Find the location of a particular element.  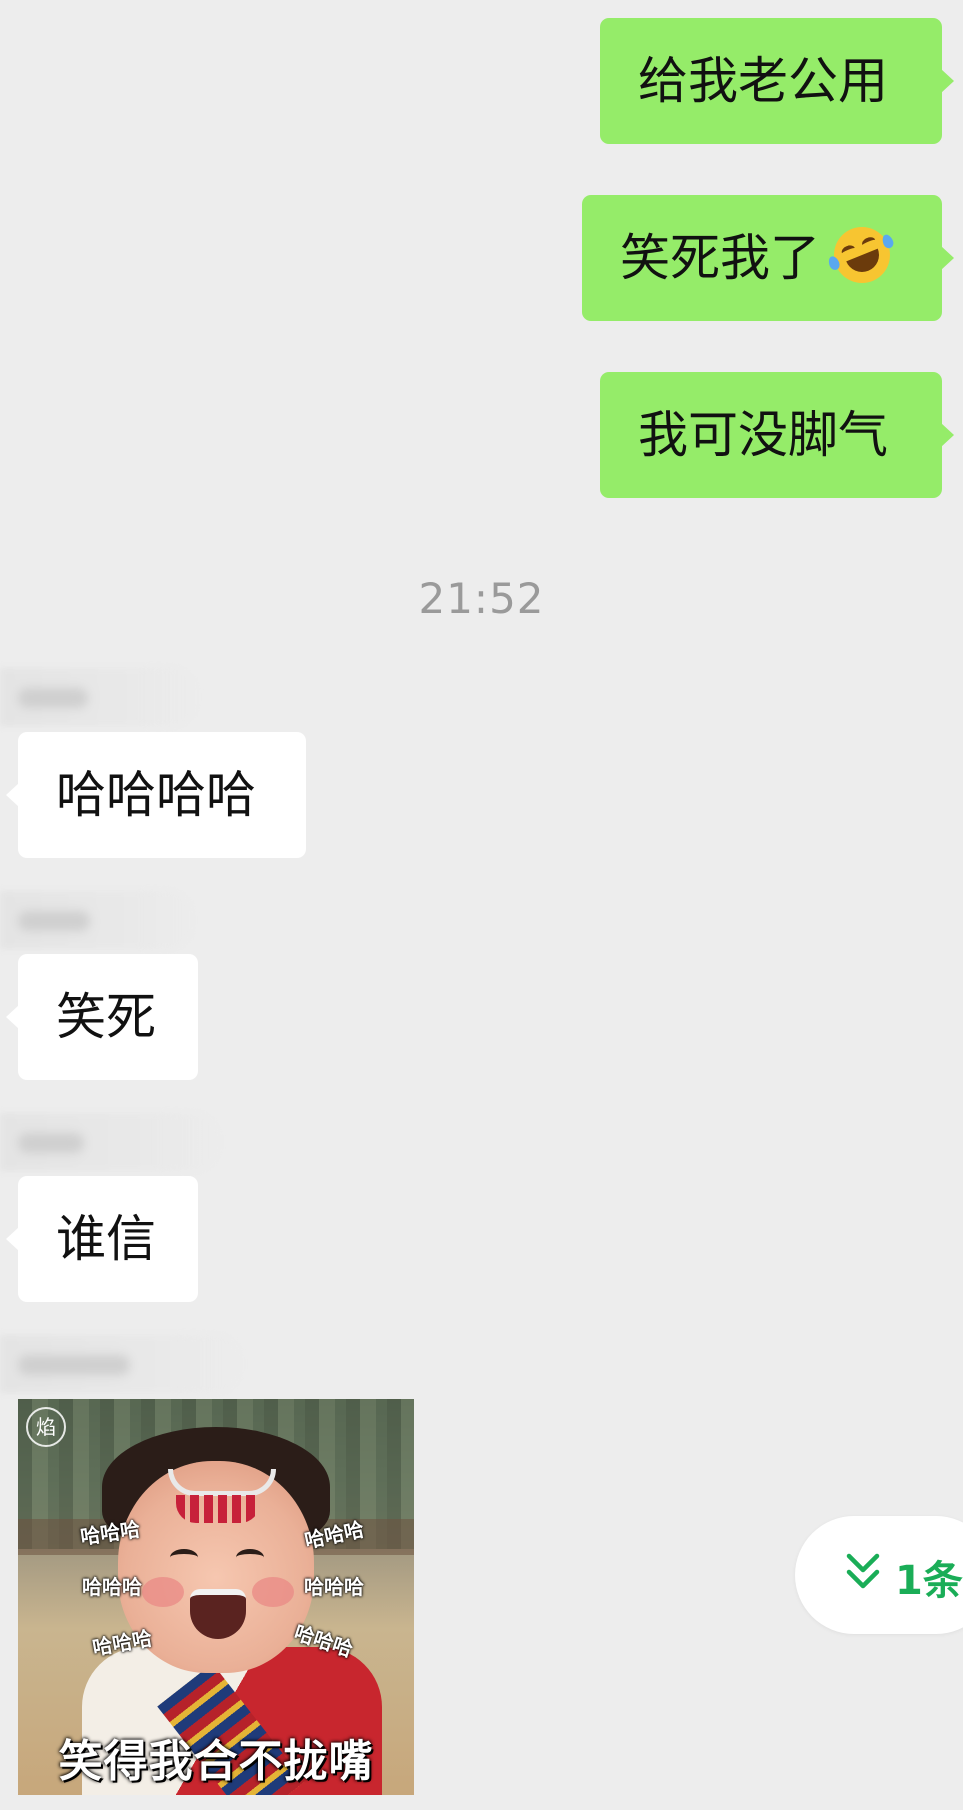

sticker-caption: 笑得我合不拢嘴 is located at coordinates (216, 1761).